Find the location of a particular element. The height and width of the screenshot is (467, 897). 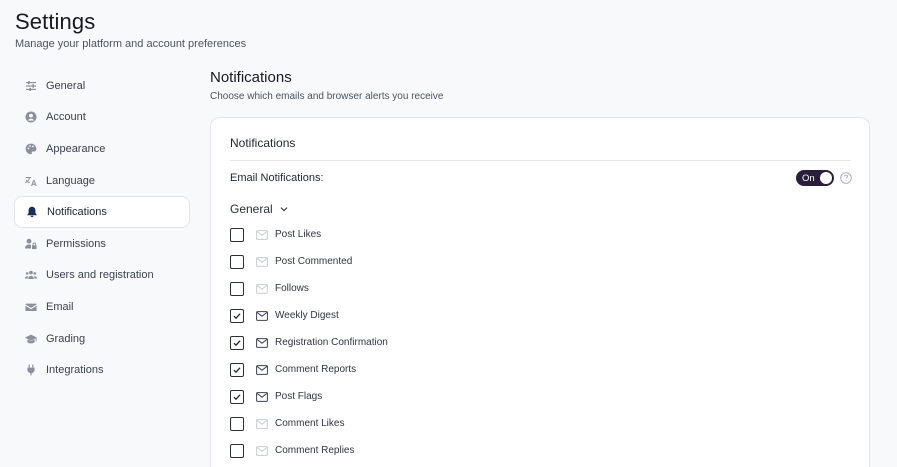

list-item: Registration Confirmation is located at coordinates (309, 342).